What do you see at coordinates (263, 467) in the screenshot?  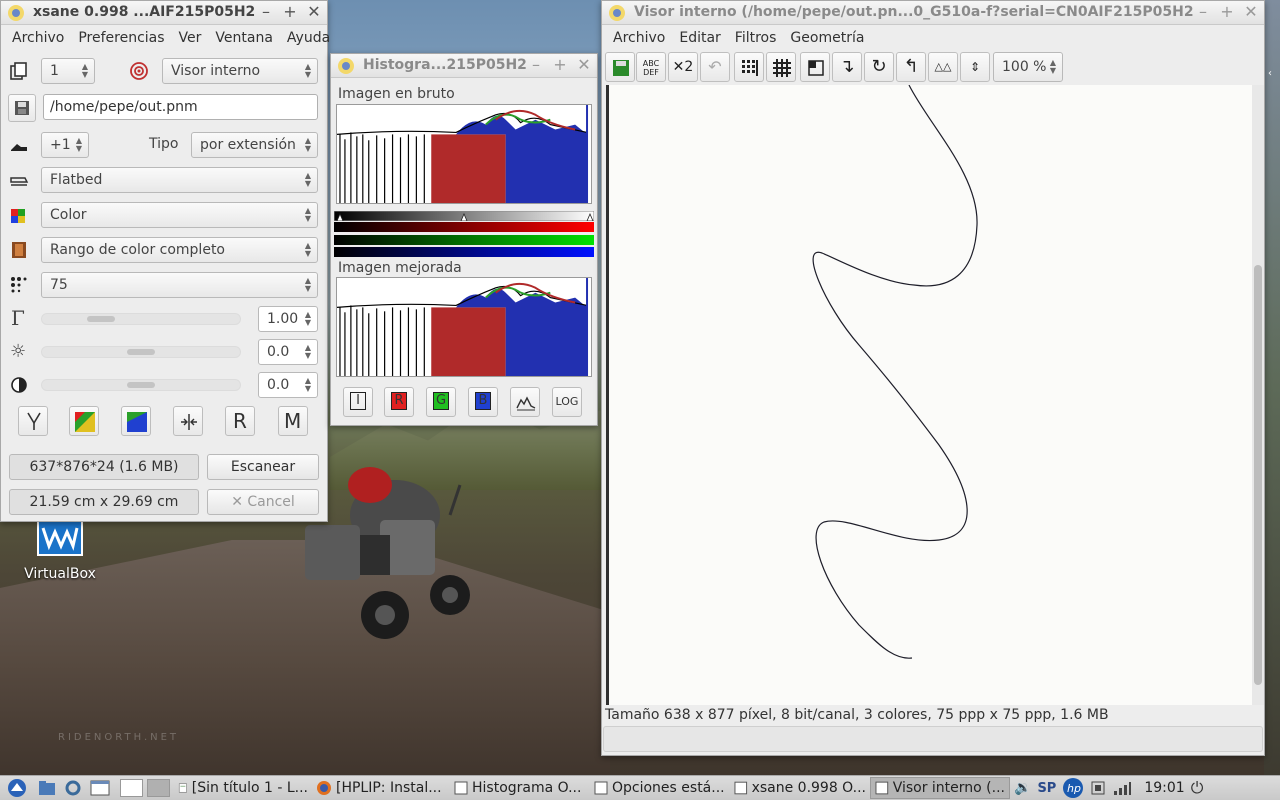 I see `scan-button: Escanear` at bounding box center [263, 467].